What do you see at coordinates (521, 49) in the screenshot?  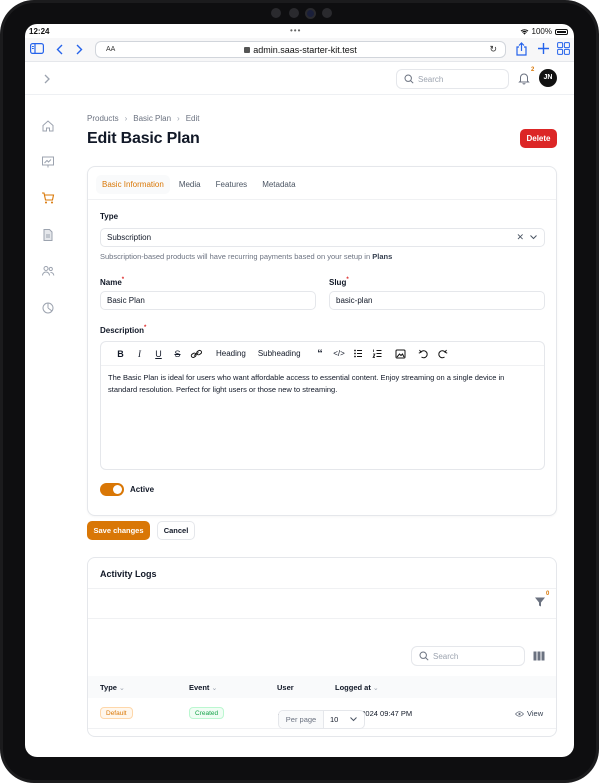 I see `share-icon` at bounding box center [521, 49].